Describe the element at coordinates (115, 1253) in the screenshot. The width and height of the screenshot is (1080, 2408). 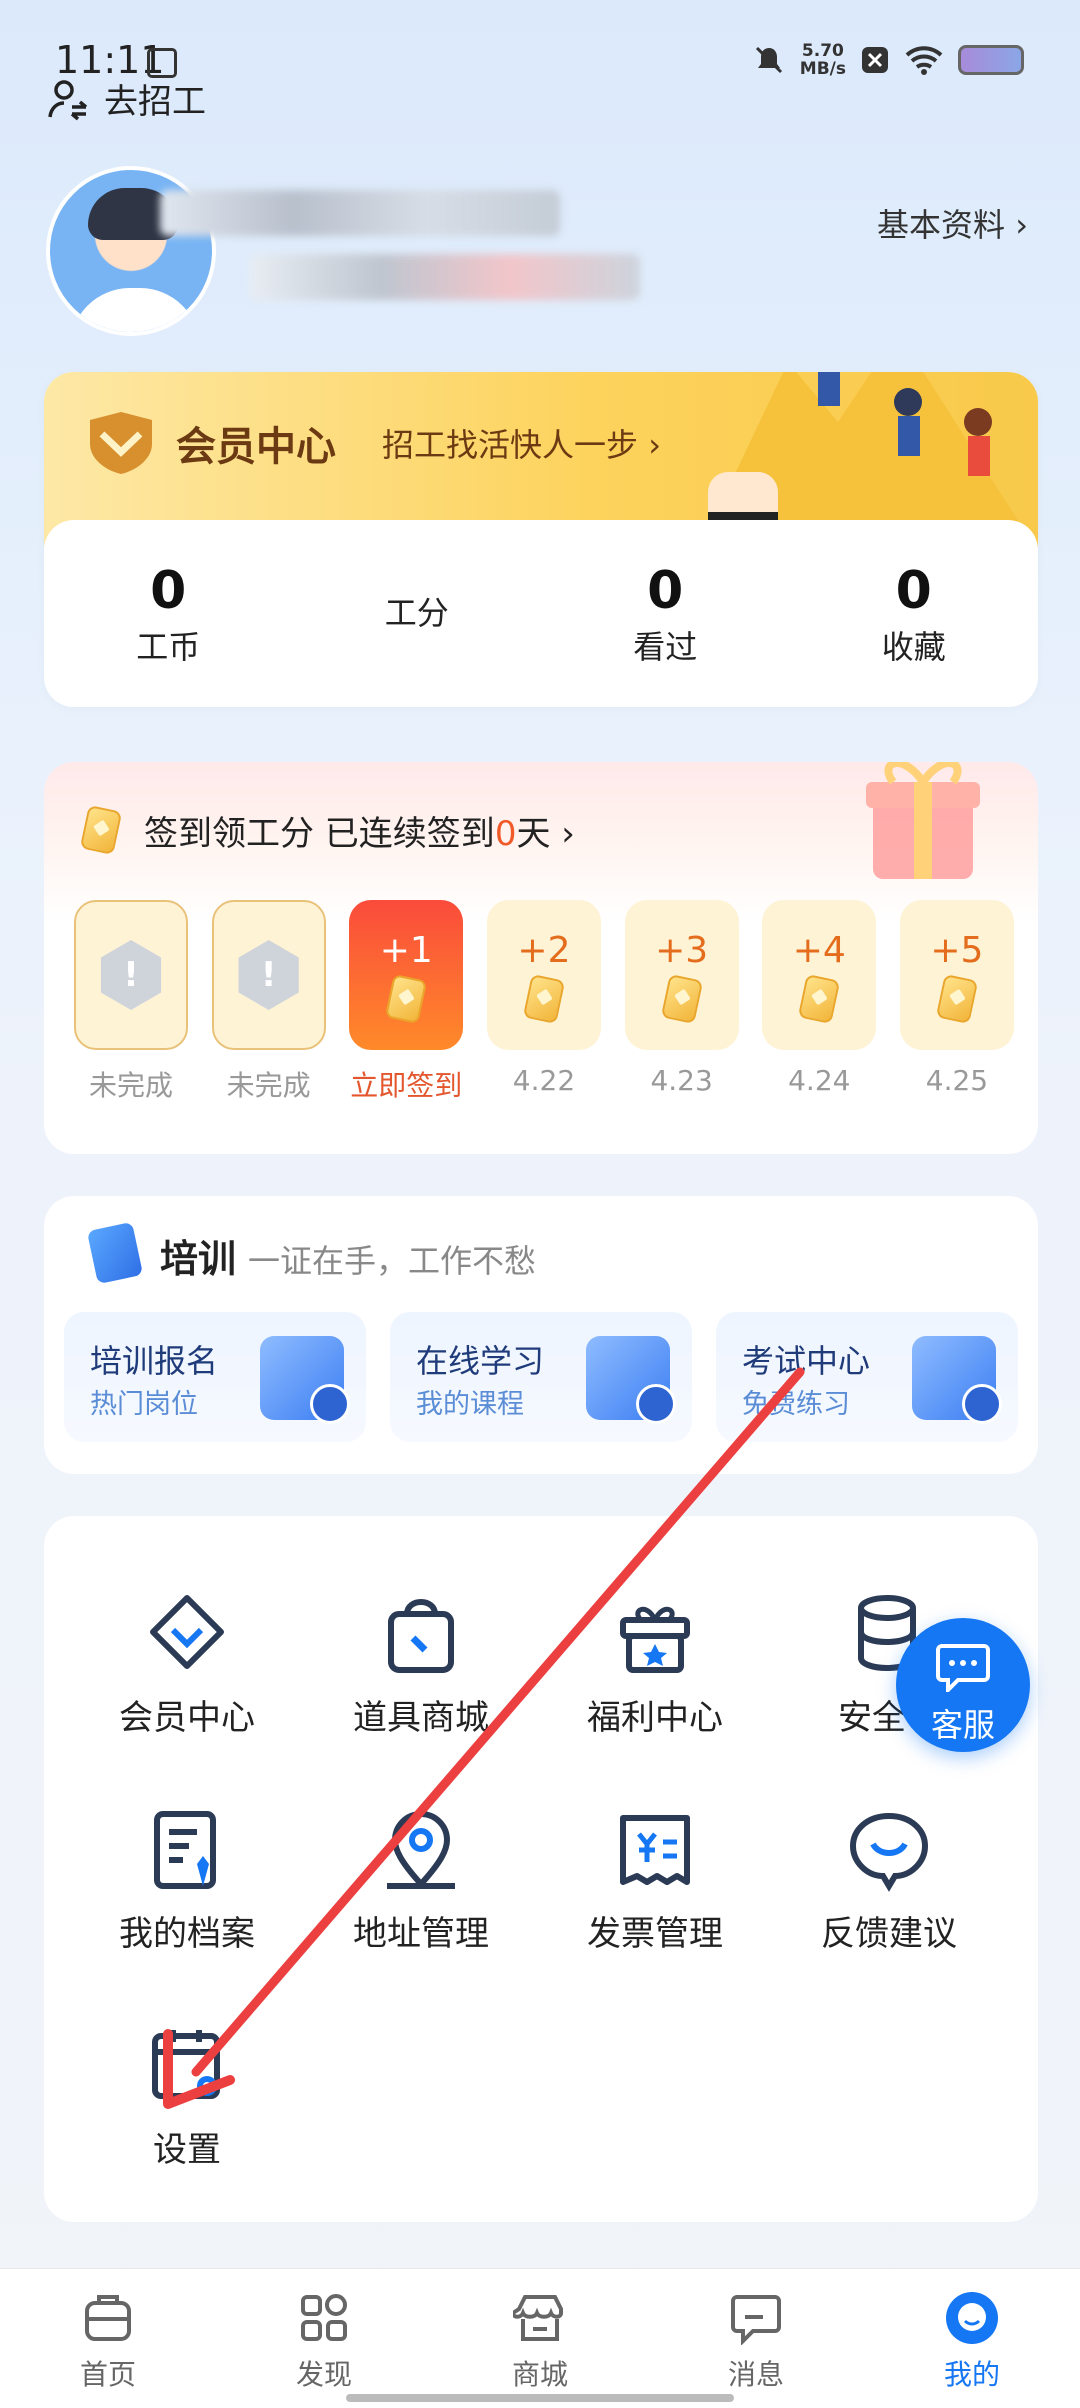
I see `book-icon` at that location.